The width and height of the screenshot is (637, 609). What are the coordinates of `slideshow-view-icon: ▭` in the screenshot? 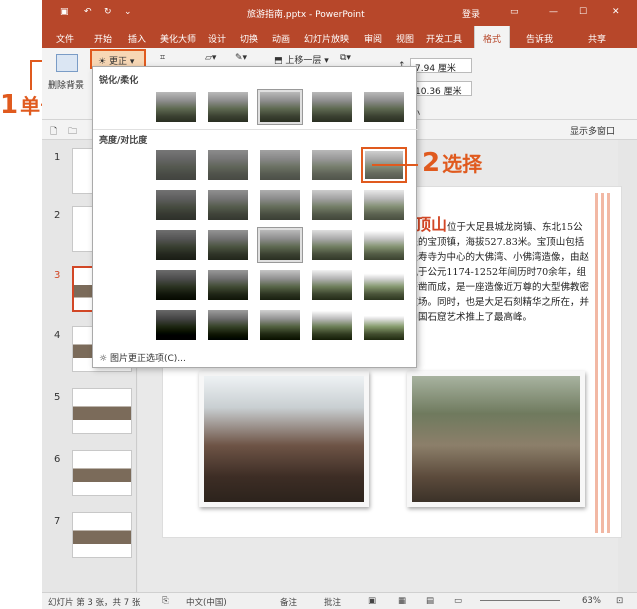 It's located at (458, 601).